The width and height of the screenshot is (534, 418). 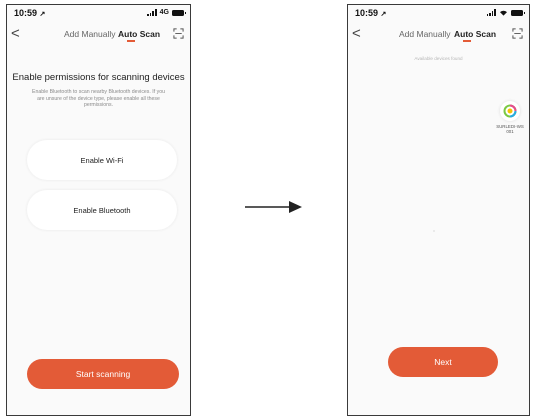 I want to click on status-icons: 4G, so click(x=166, y=12).